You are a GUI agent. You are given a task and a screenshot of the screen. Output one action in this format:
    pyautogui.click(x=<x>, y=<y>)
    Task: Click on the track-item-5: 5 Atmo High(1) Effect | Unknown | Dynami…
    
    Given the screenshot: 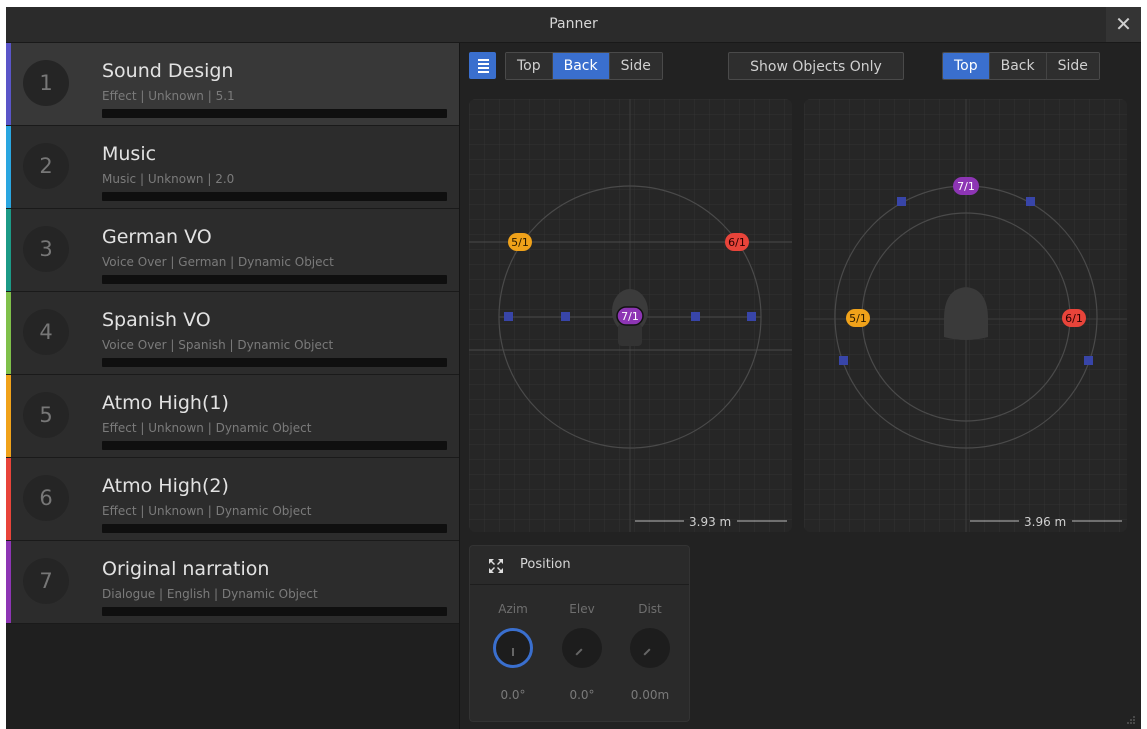 What is the action you would take?
    pyautogui.click(x=232, y=416)
    